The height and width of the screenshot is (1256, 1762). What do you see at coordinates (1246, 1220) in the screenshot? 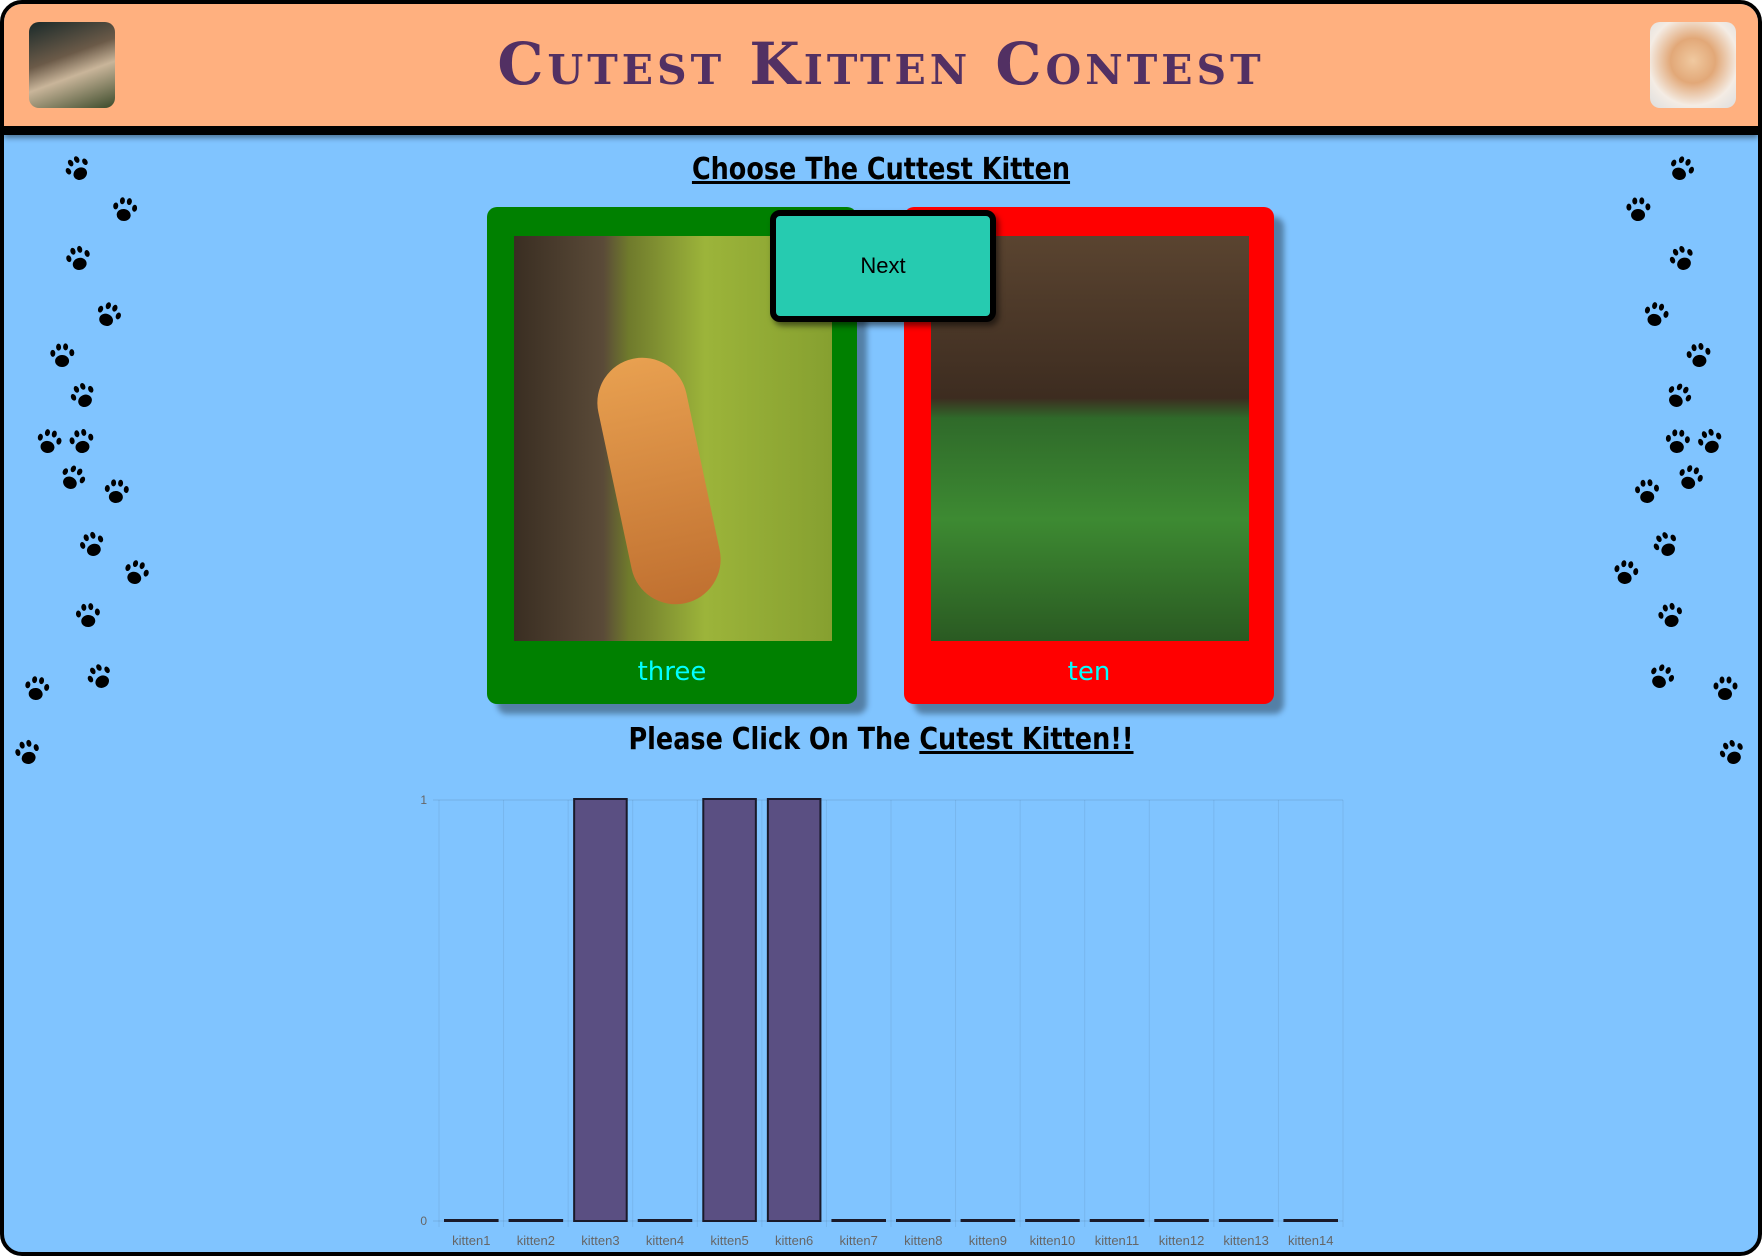
I see `bar-kitten13` at bounding box center [1246, 1220].